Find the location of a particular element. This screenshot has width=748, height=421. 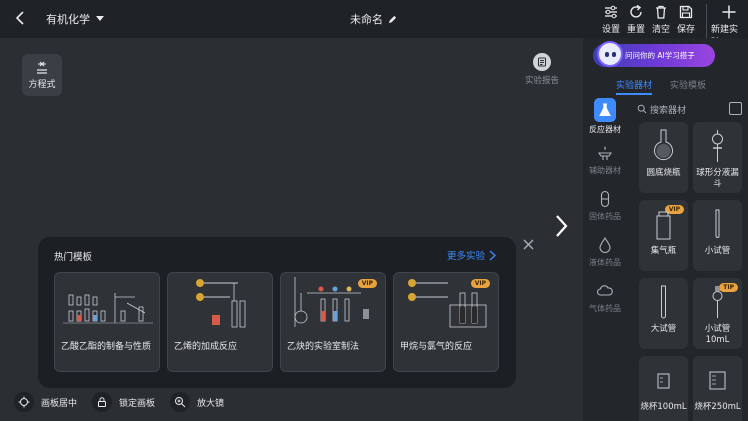

item-name: 小试管 is located at coordinates (717, 251).